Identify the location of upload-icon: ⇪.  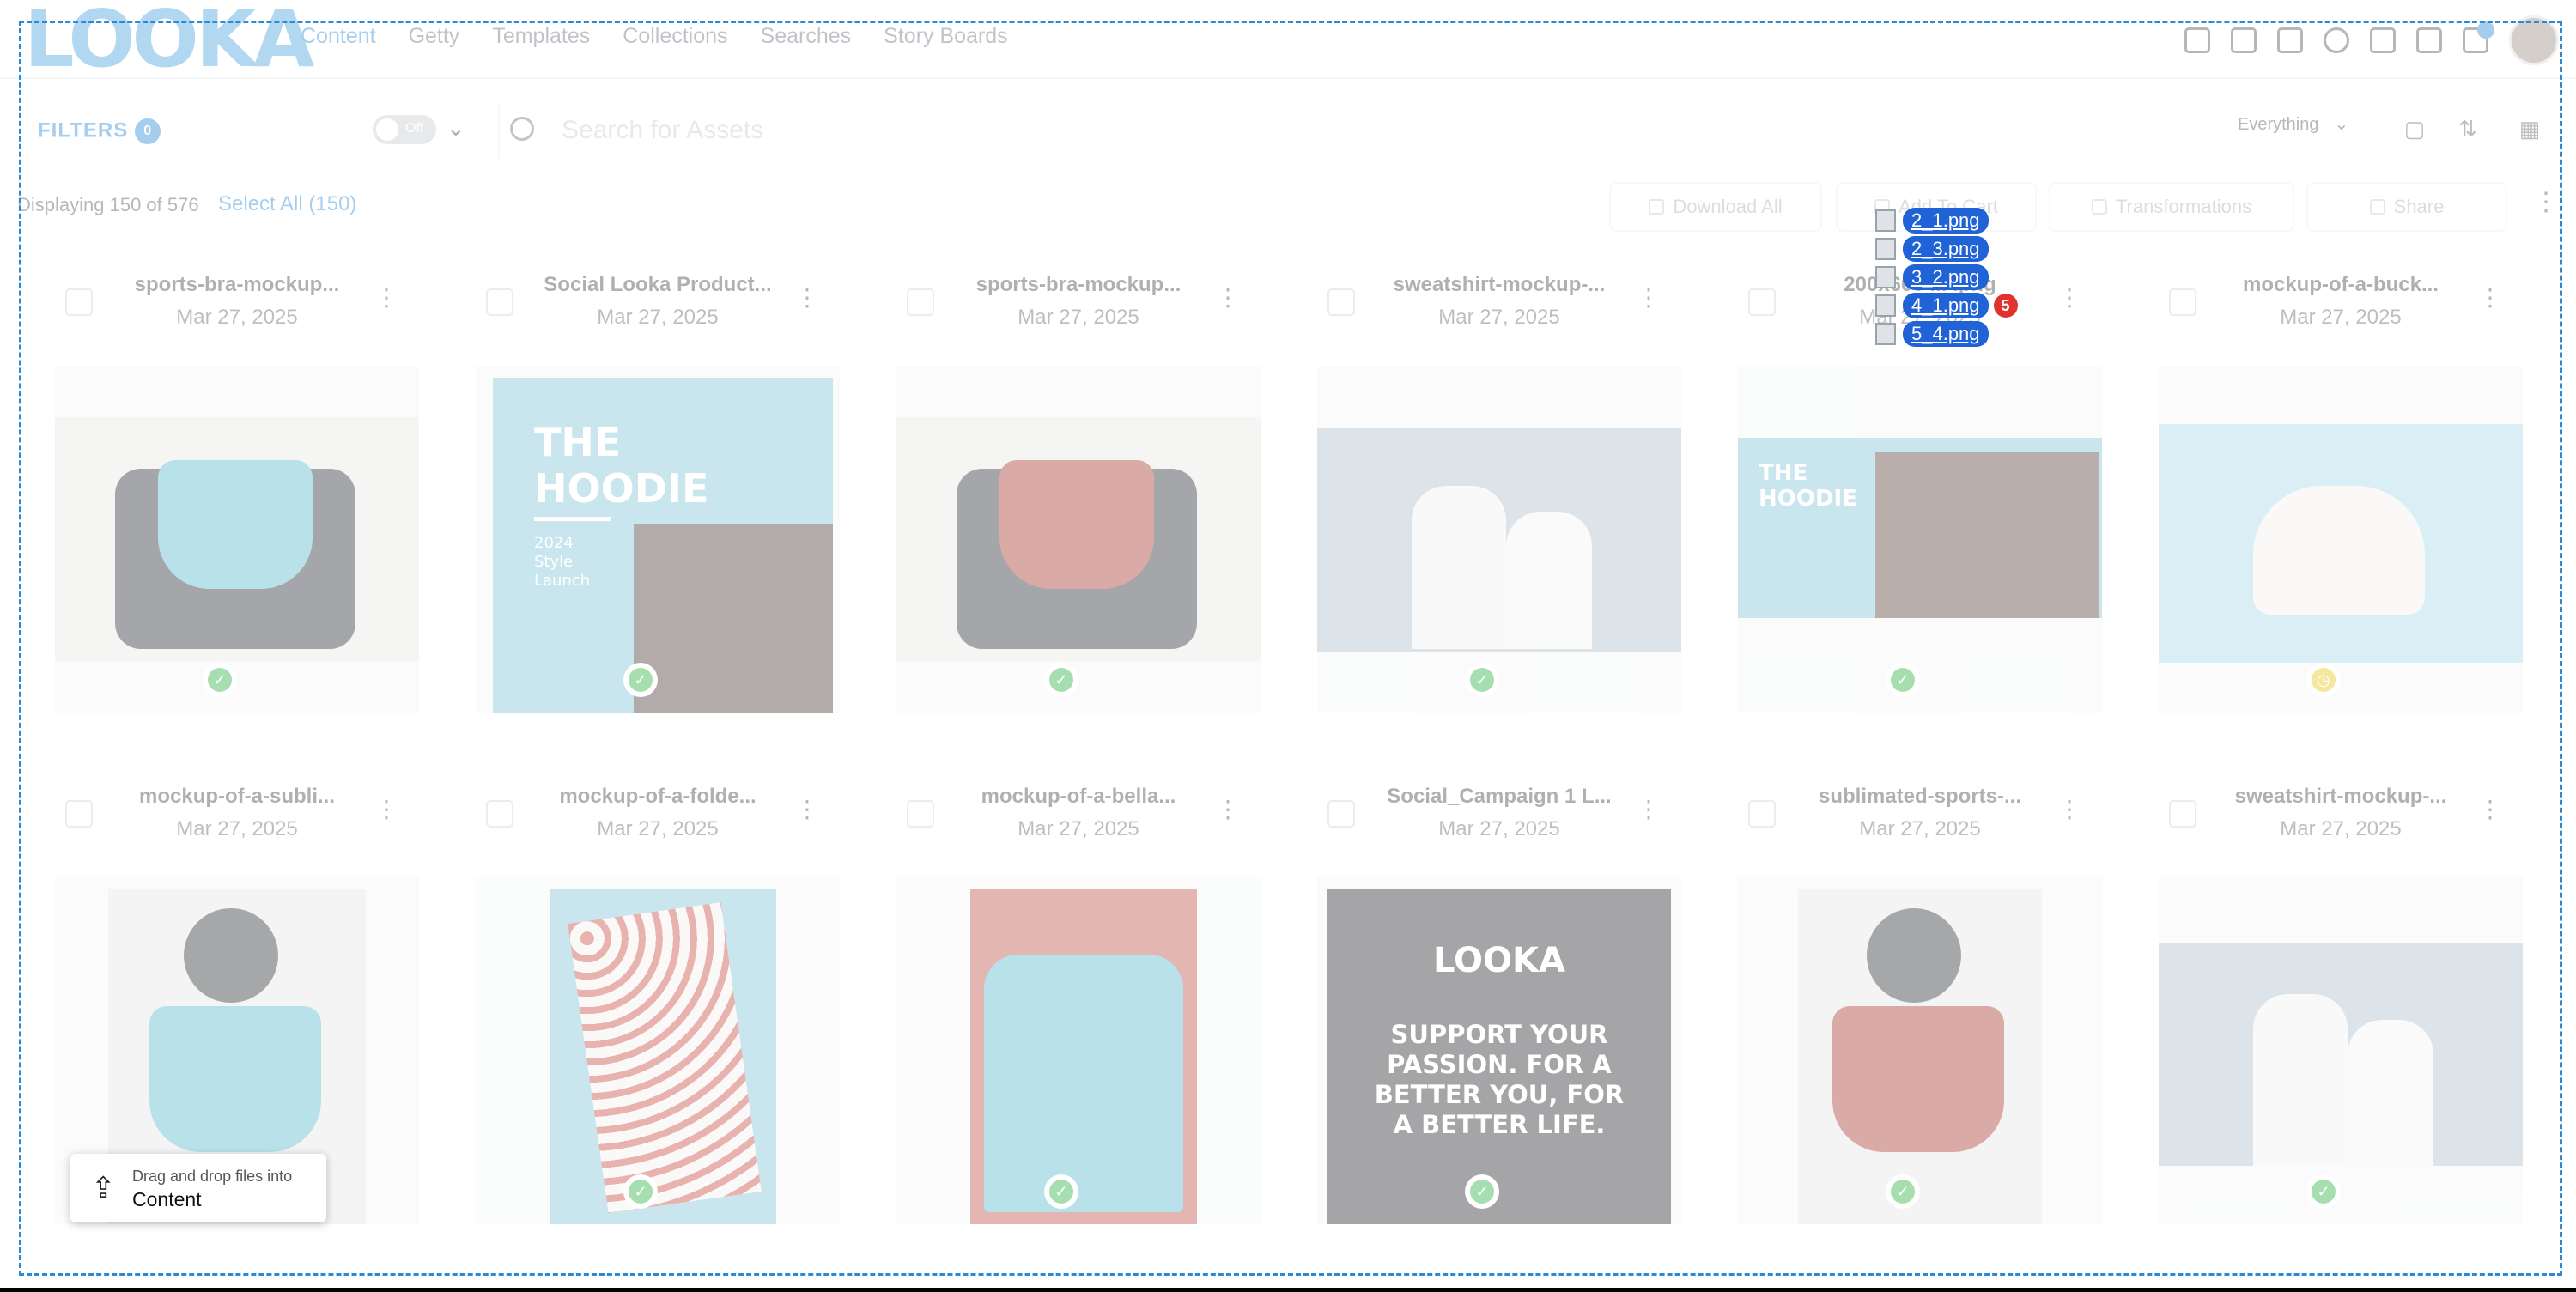
(104, 1188).